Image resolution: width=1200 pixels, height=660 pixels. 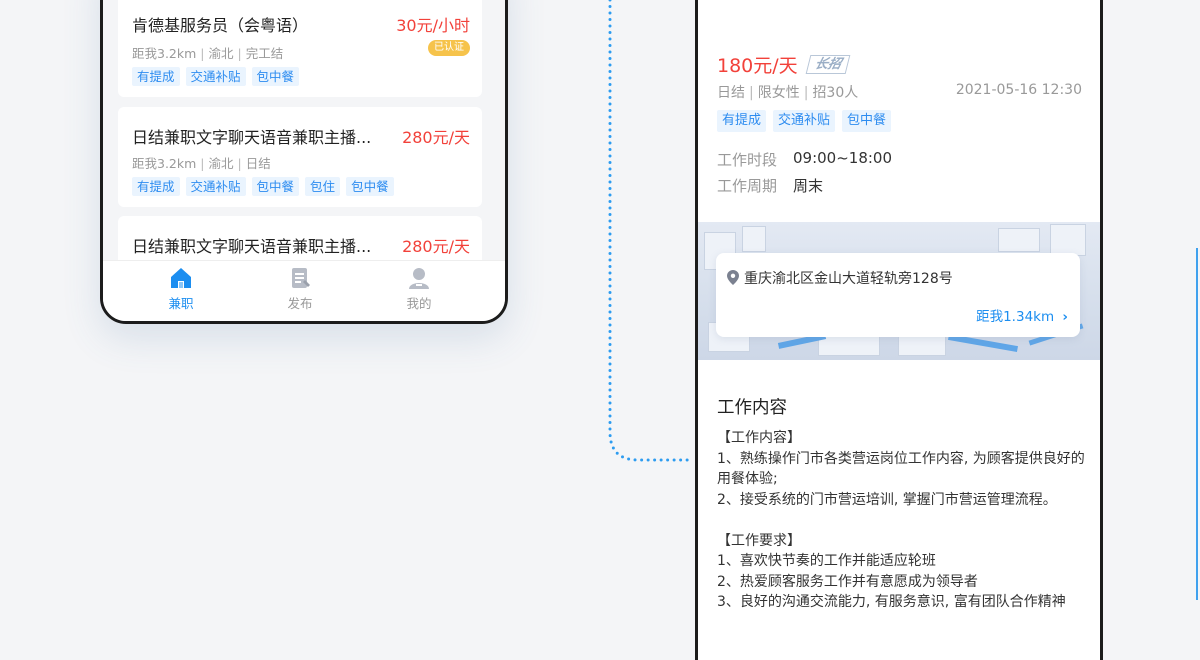 I want to click on job-meta: 日结 | 限女性 | 招30人, so click(x=788, y=93).